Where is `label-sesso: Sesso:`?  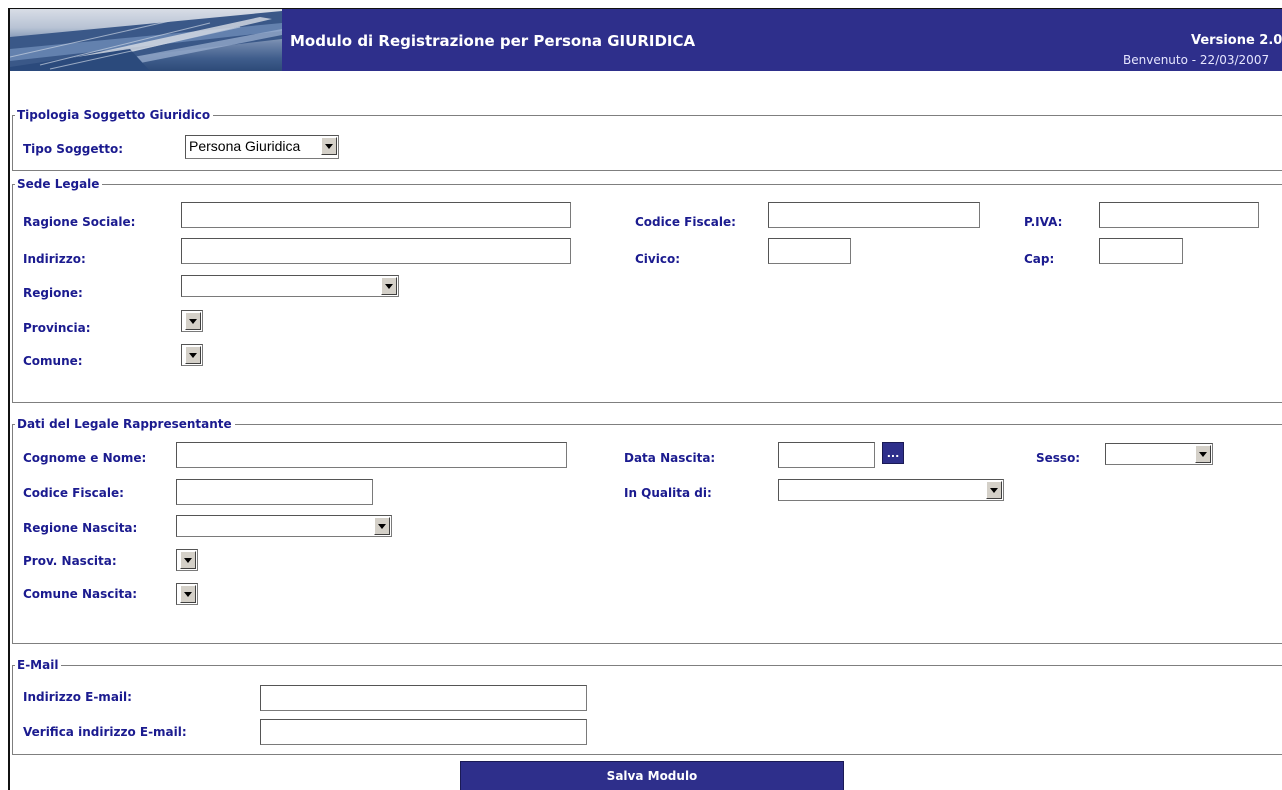
label-sesso: Sesso: is located at coordinates (1058, 458).